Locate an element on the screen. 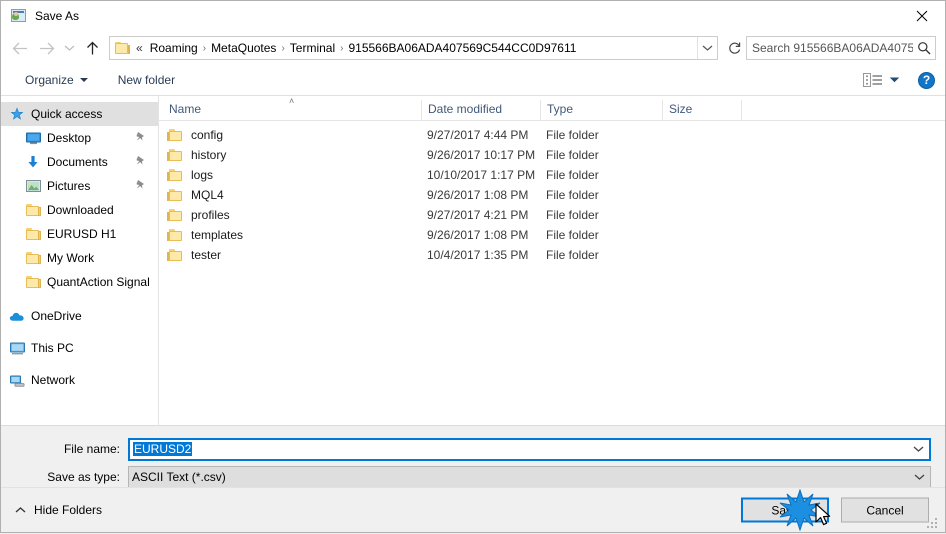 The image size is (946, 534). sidebar-item-label: Documents is located at coordinates (77, 162).